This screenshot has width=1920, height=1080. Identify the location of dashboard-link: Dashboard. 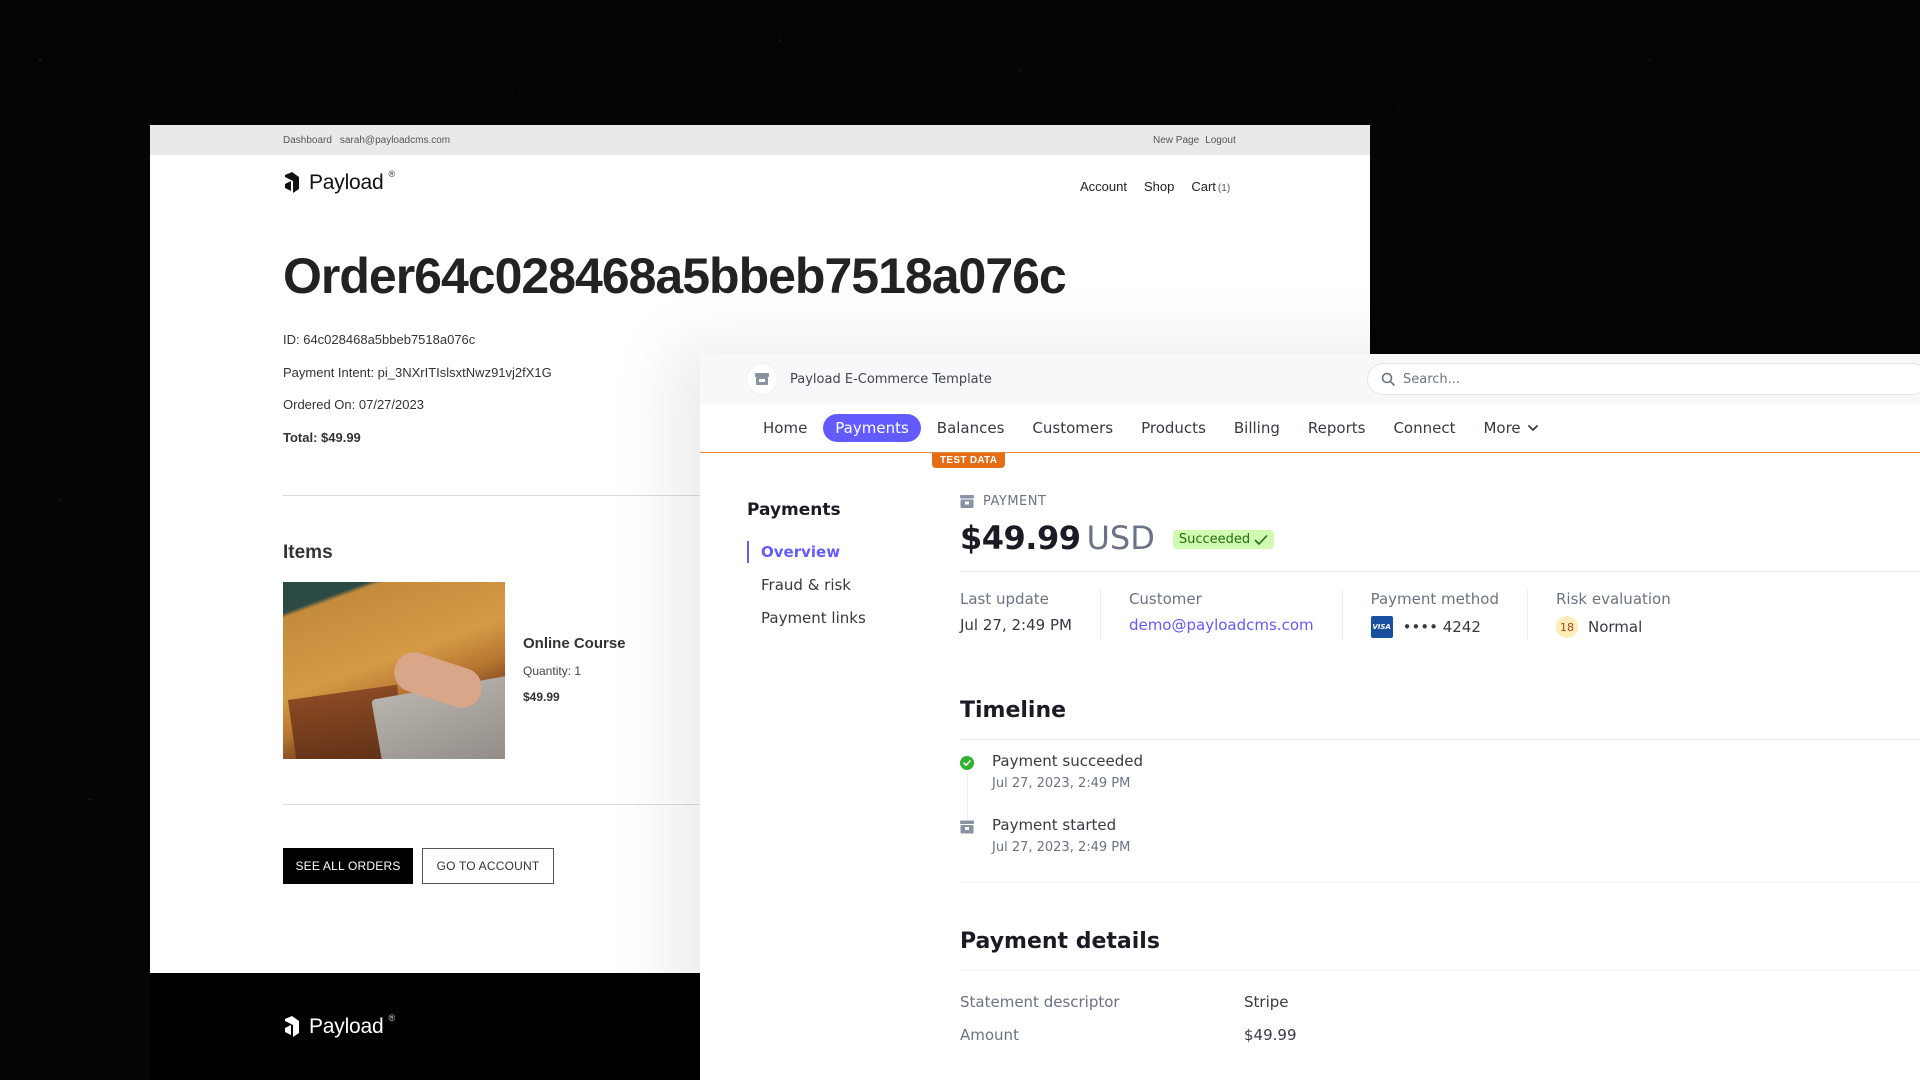
(307, 140).